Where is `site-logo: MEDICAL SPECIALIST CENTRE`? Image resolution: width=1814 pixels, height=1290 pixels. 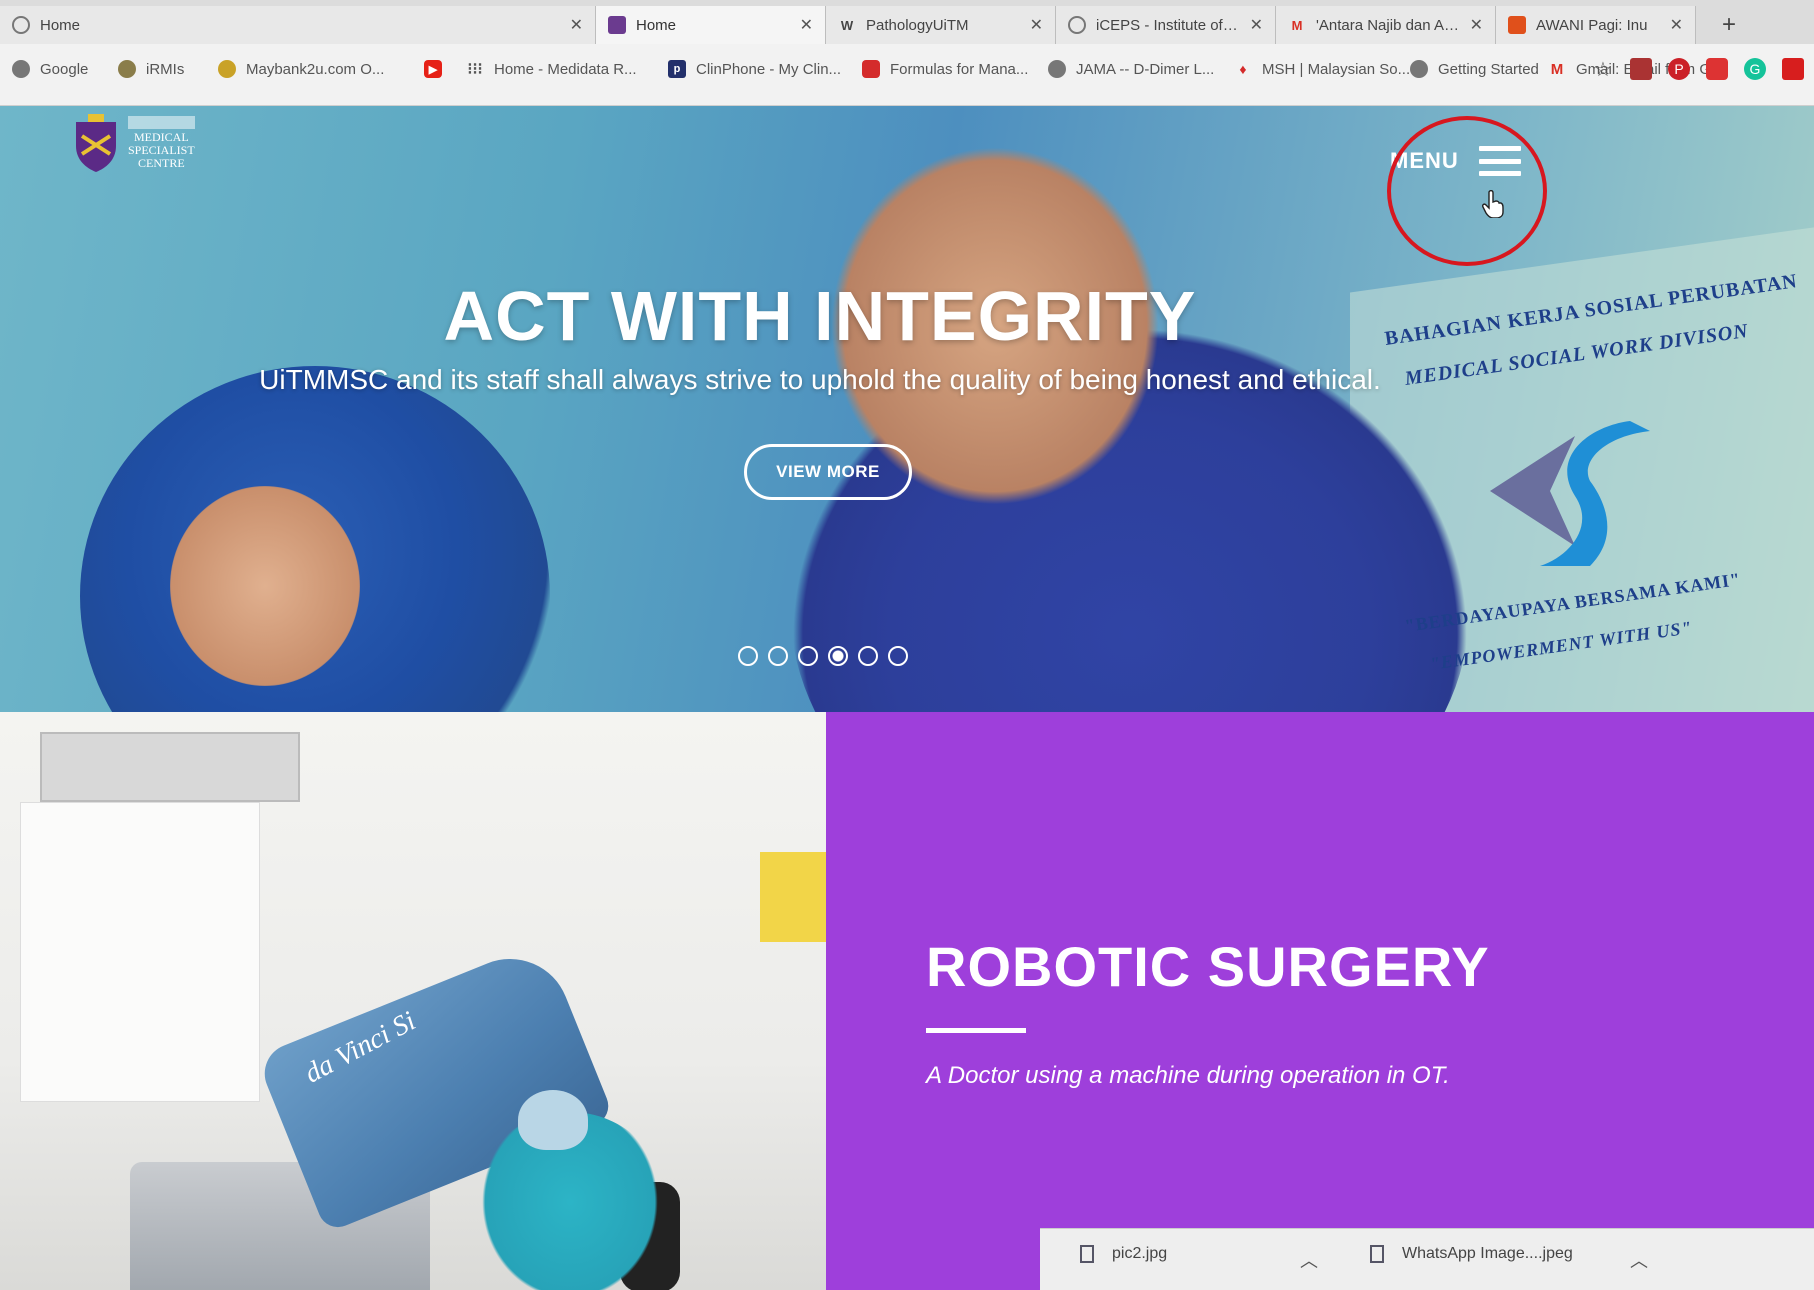
site-logo: MEDICAL SPECIALIST CENTRE is located at coordinates (133, 143).